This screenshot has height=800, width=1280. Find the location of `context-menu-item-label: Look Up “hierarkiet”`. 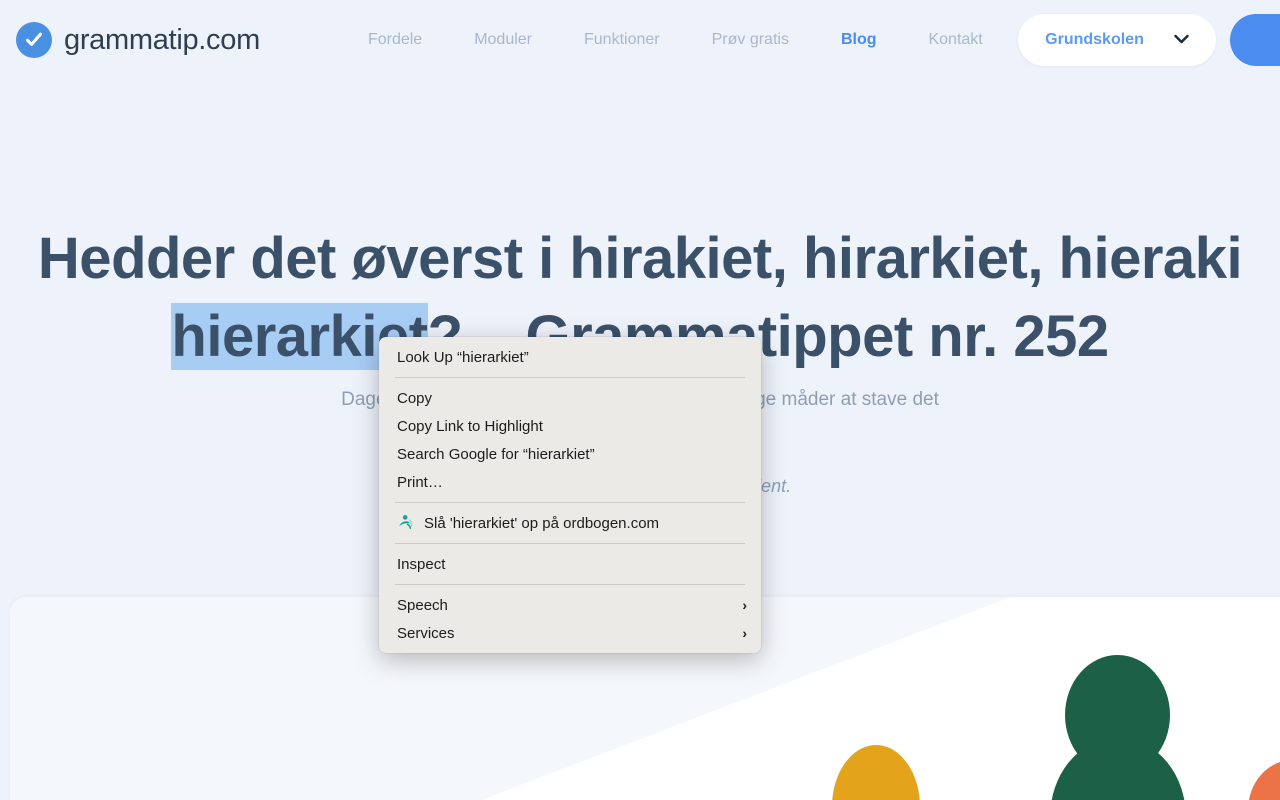

context-menu-item-label: Look Up “hierarkiet” is located at coordinates (463, 357).